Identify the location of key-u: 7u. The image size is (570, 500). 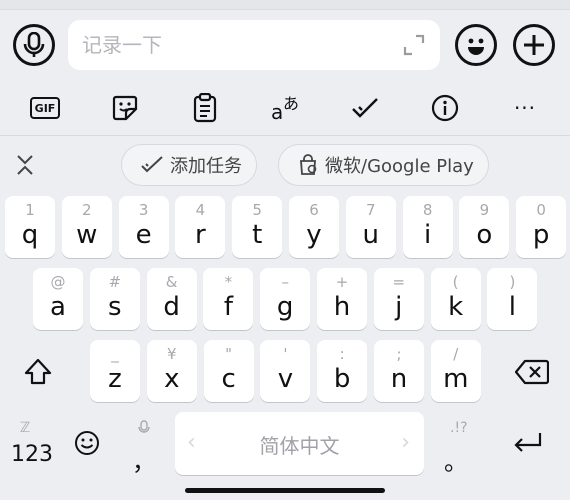
(370, 227).